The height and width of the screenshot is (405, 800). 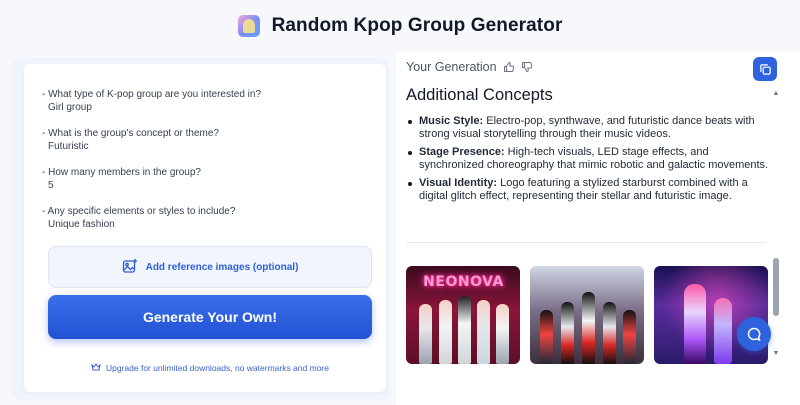 I want to click on page-title: Random Kpop Group Generator, so click(x=417, y=25).